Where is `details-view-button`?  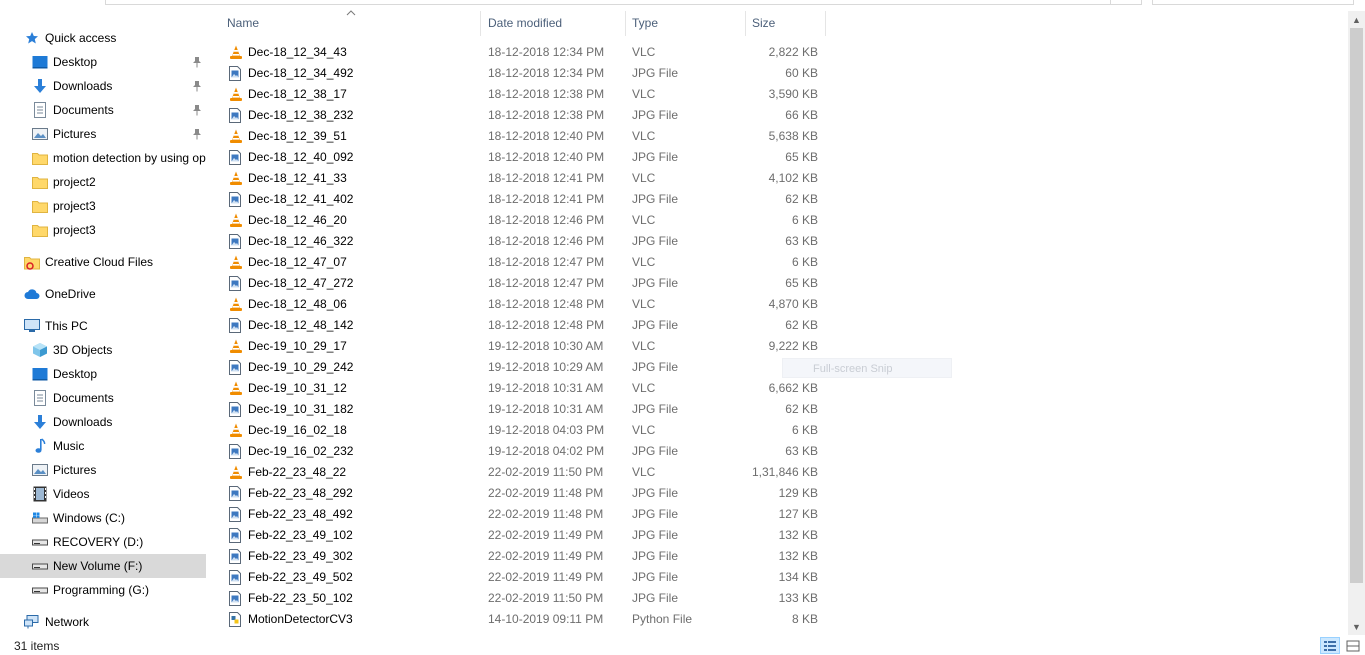 details-view-button is located at coordinates (1330, 645).